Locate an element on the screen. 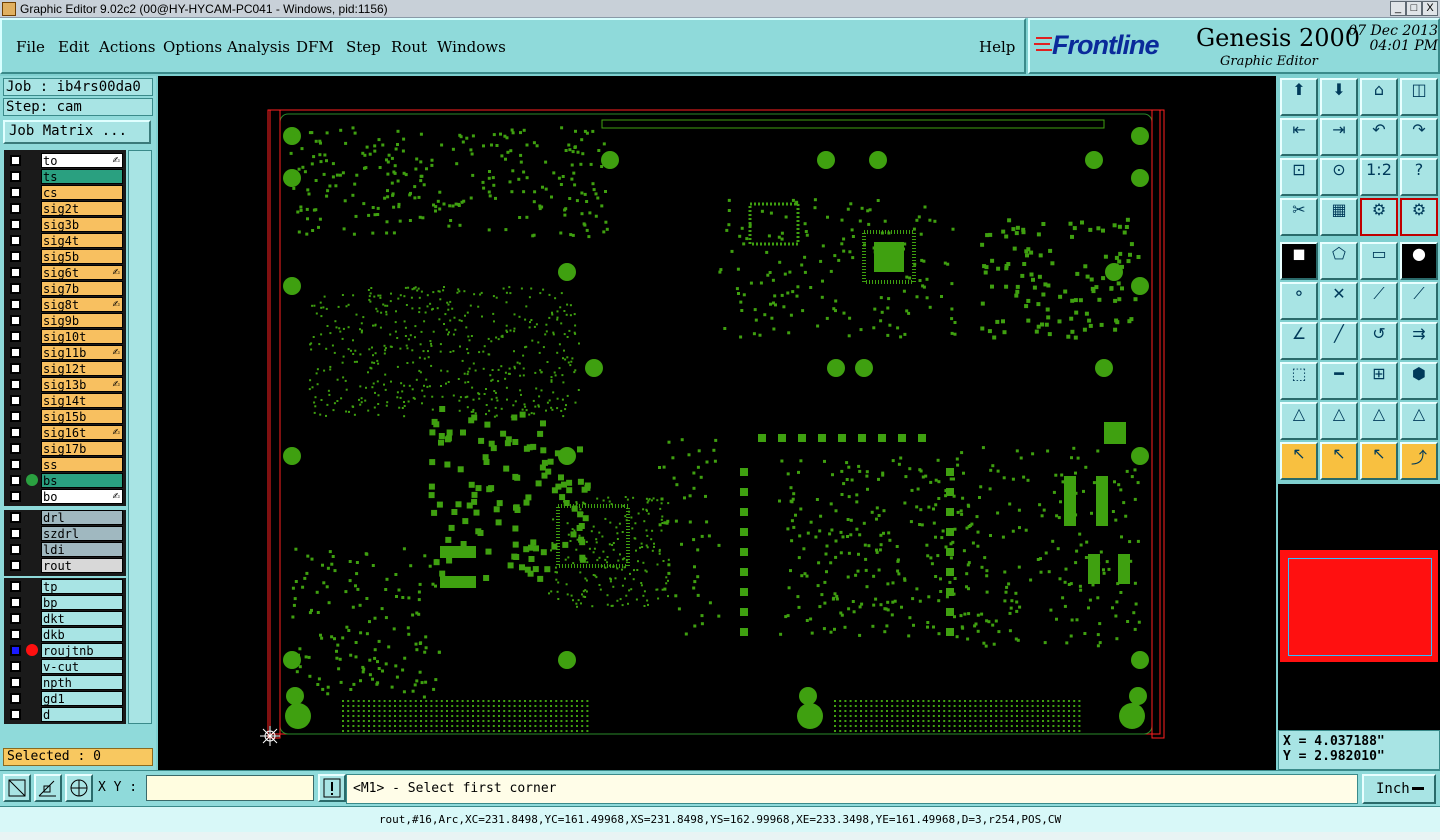 The image size is (1440, 840). layer-row-d: d is located at coordinates (65, 714).